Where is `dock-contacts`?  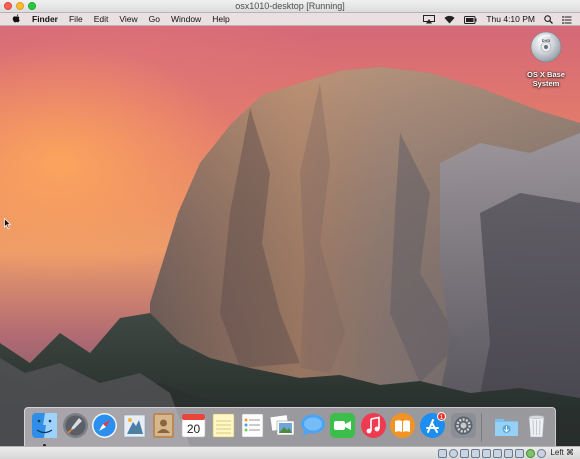 dock-contacts is located at coordinates (163, 425).